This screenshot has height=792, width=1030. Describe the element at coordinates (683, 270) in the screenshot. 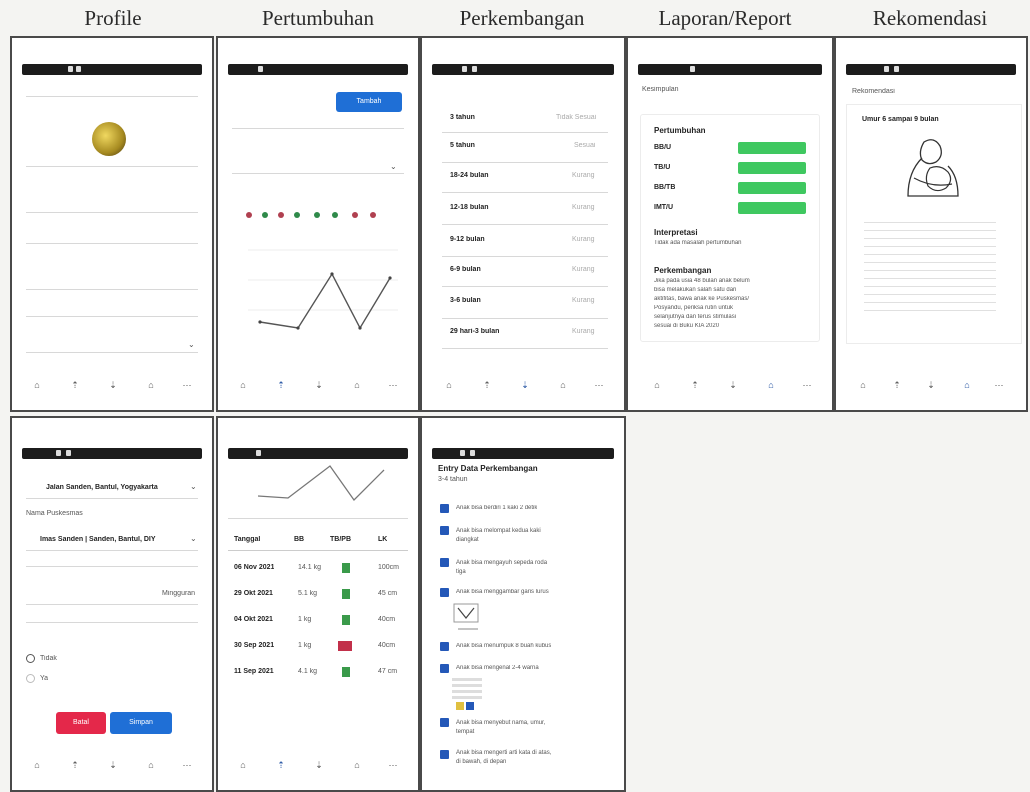

I see `development-section-title: Perkembangan` at that location.